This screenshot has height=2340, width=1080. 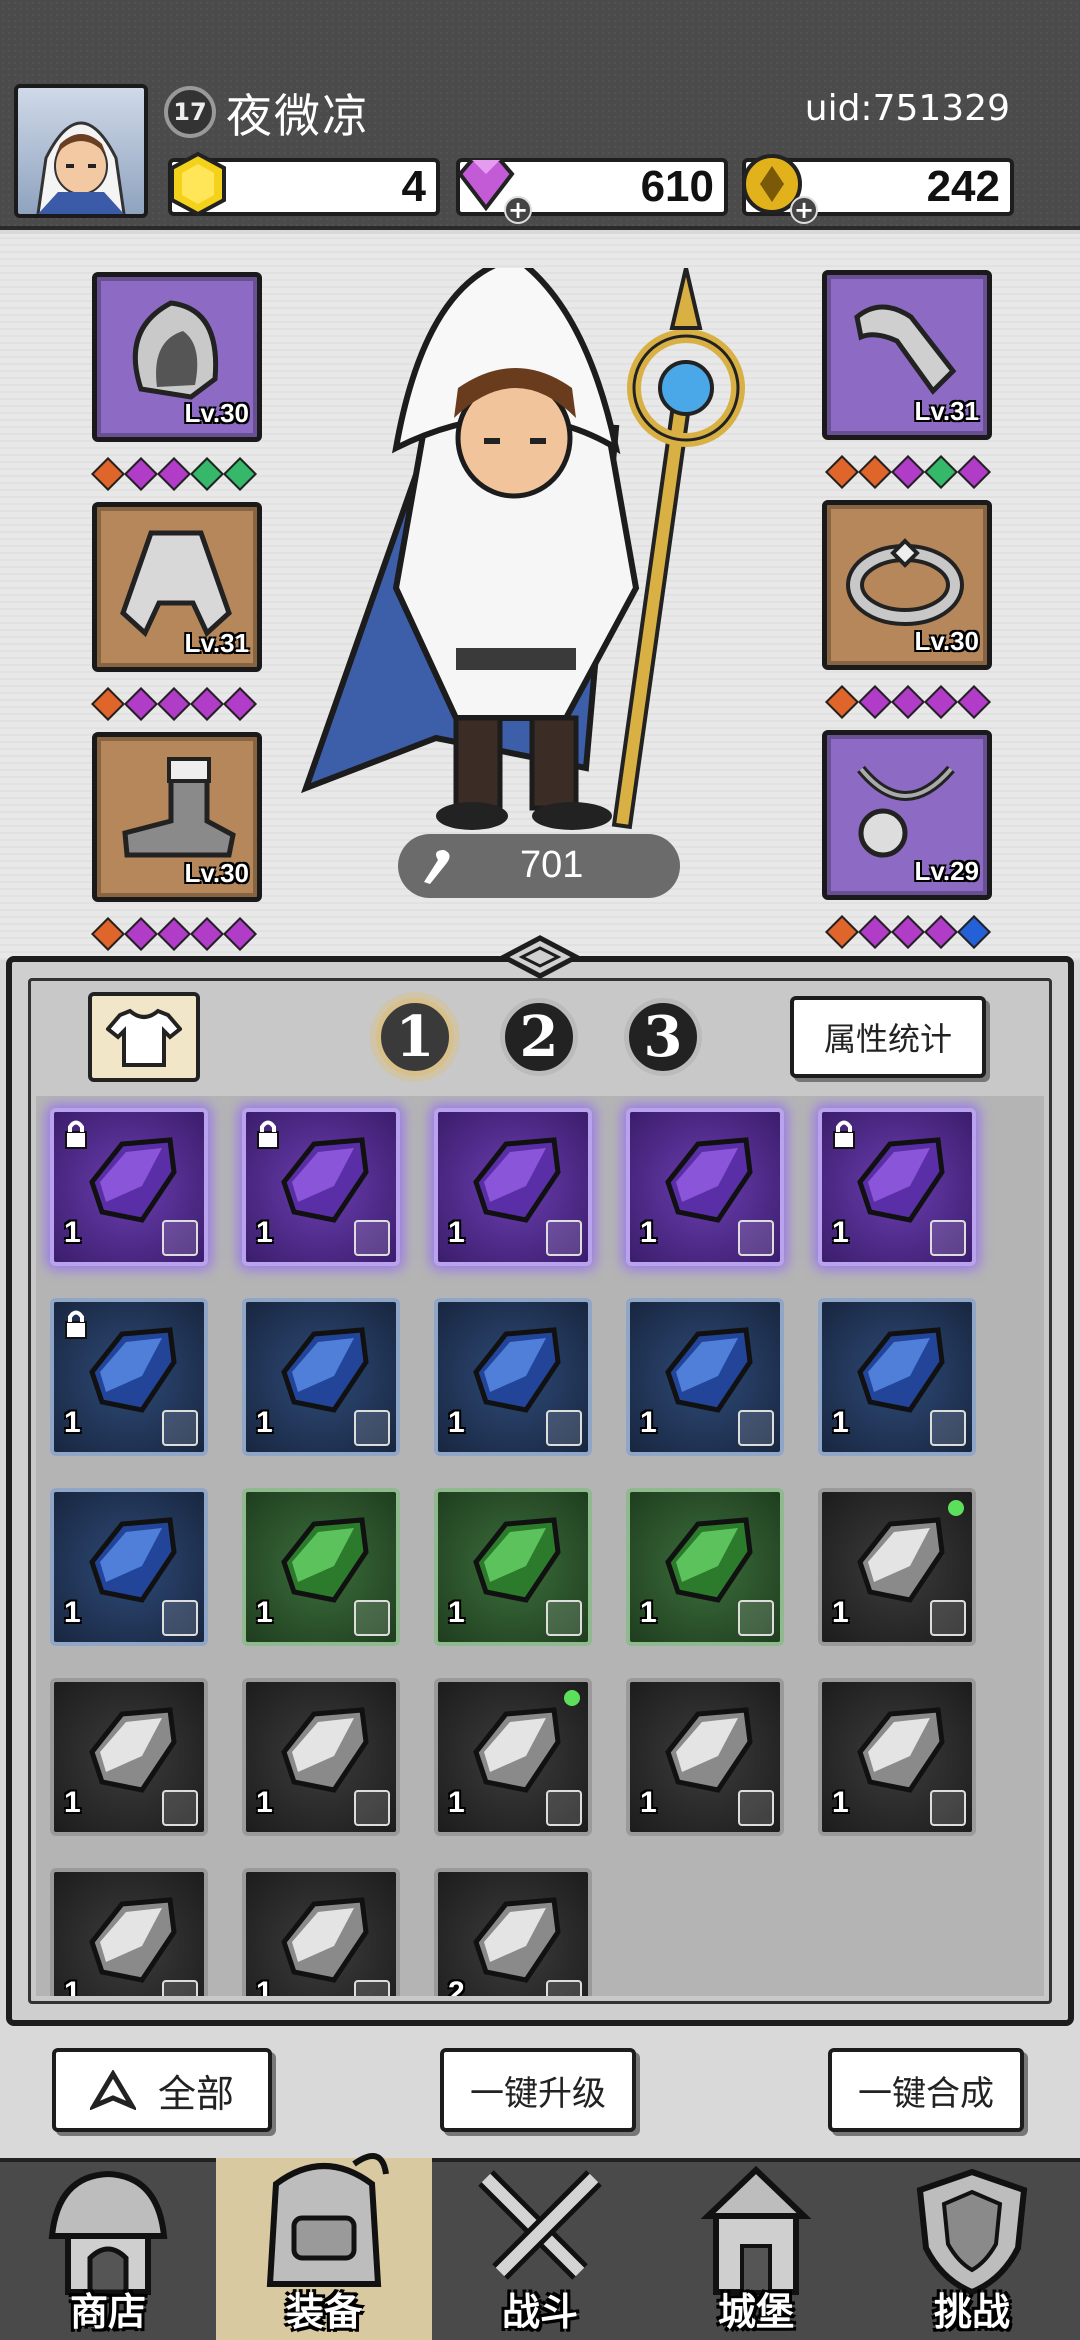 What do you see at coordinates (907, 585) in the screenshot?
I see `equip-slot-ring: Lv.30` at bounding box center [907, 585].